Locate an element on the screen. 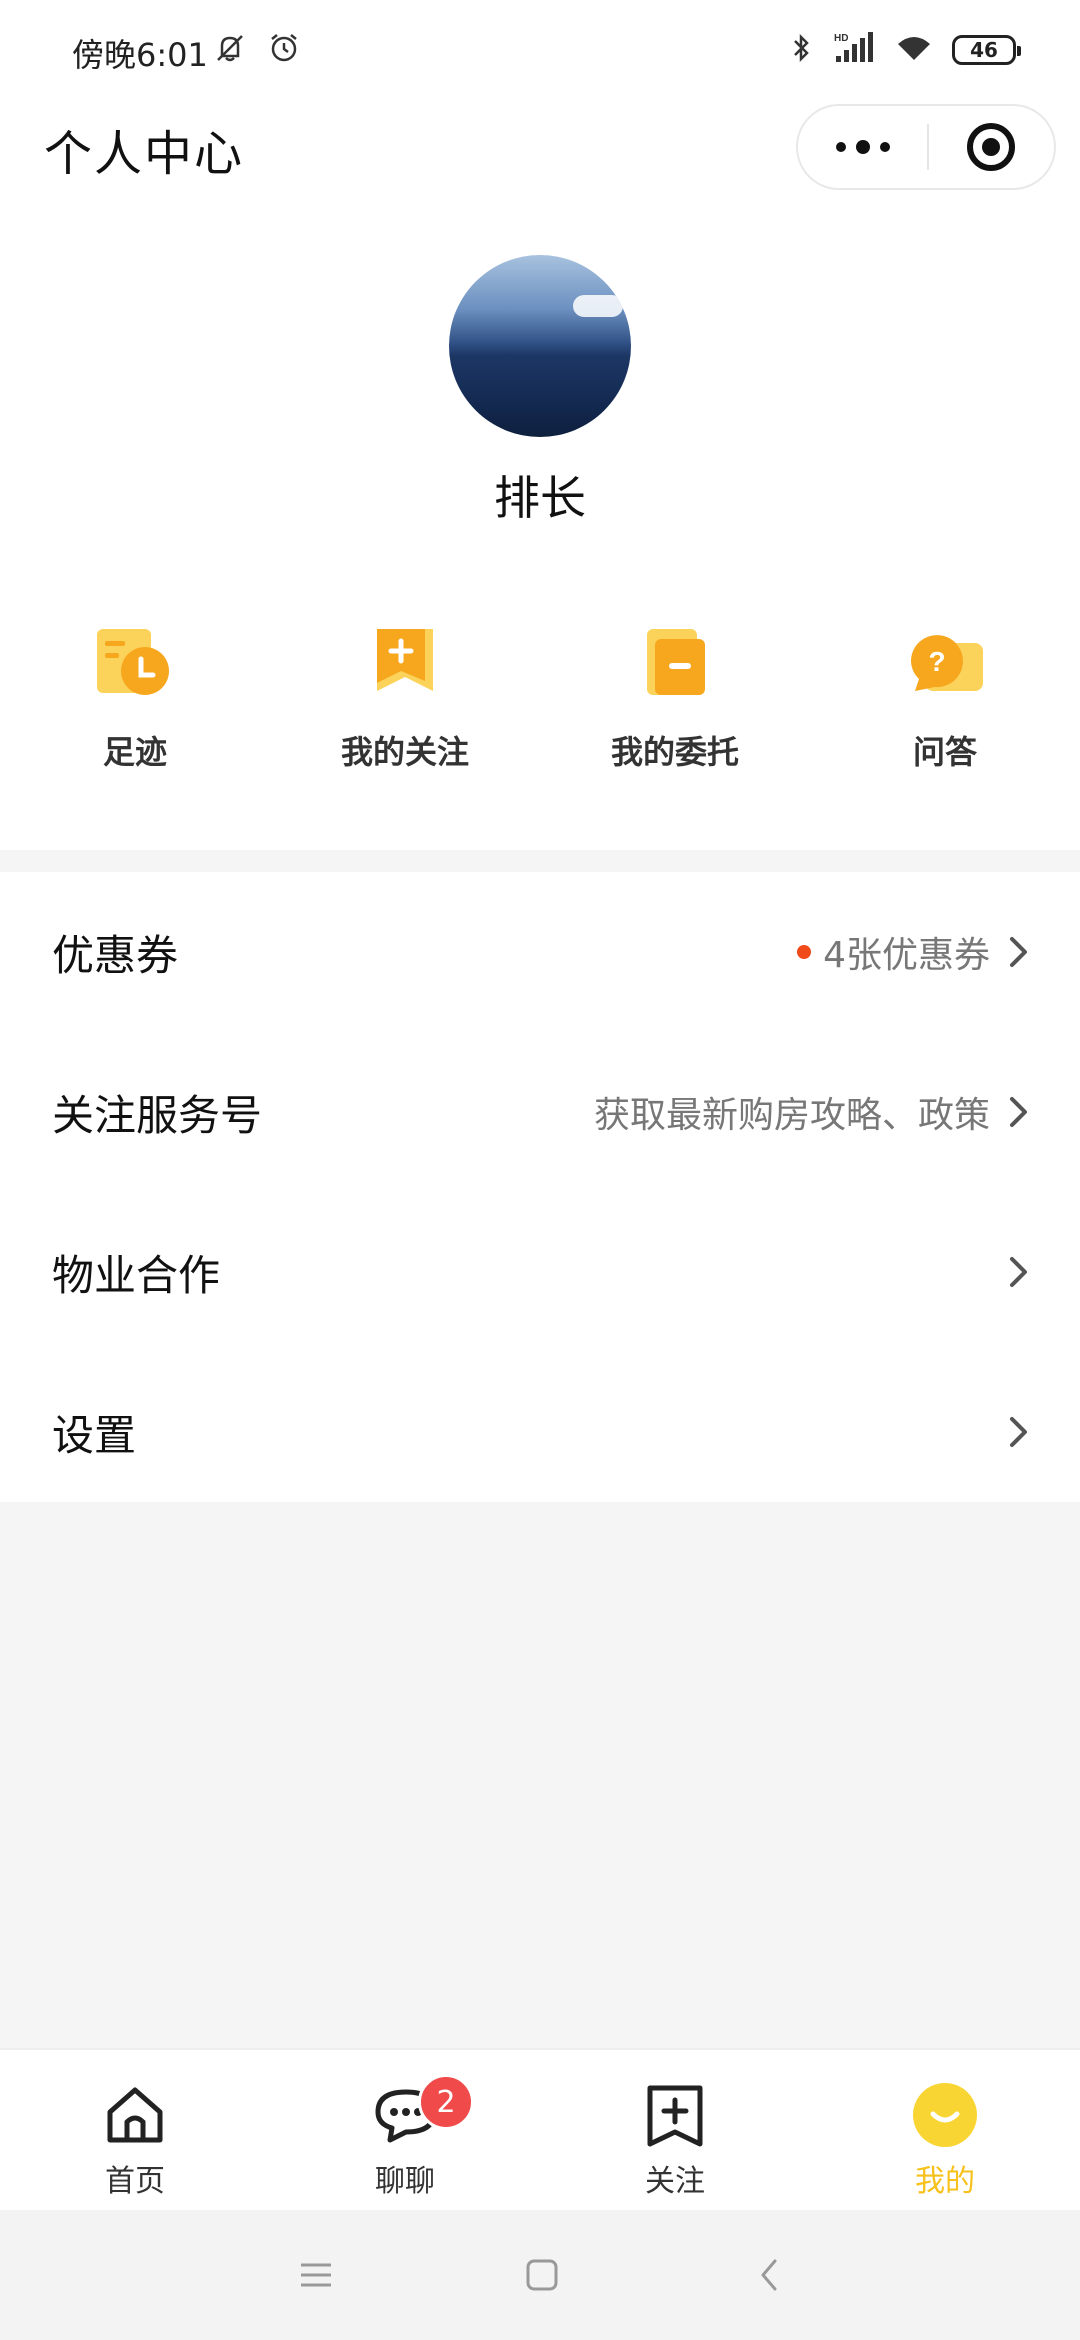  tab-label: 我的 is located at coordinates (945, 2181).